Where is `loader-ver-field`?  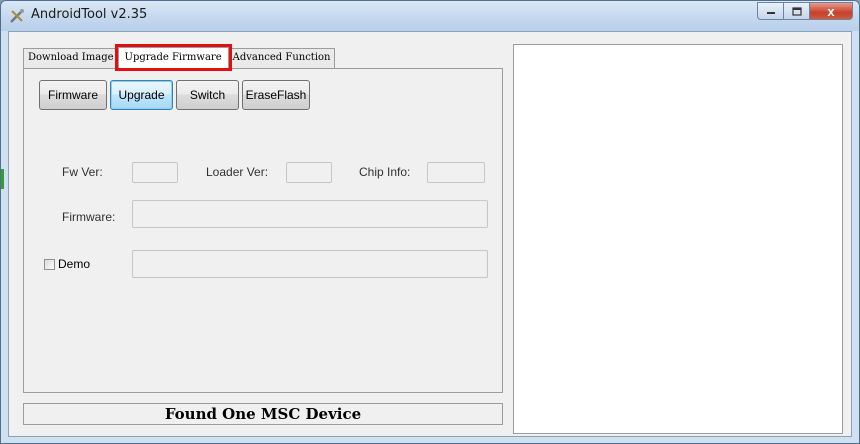
loader-ver-field is located at coordinates (309, 172).